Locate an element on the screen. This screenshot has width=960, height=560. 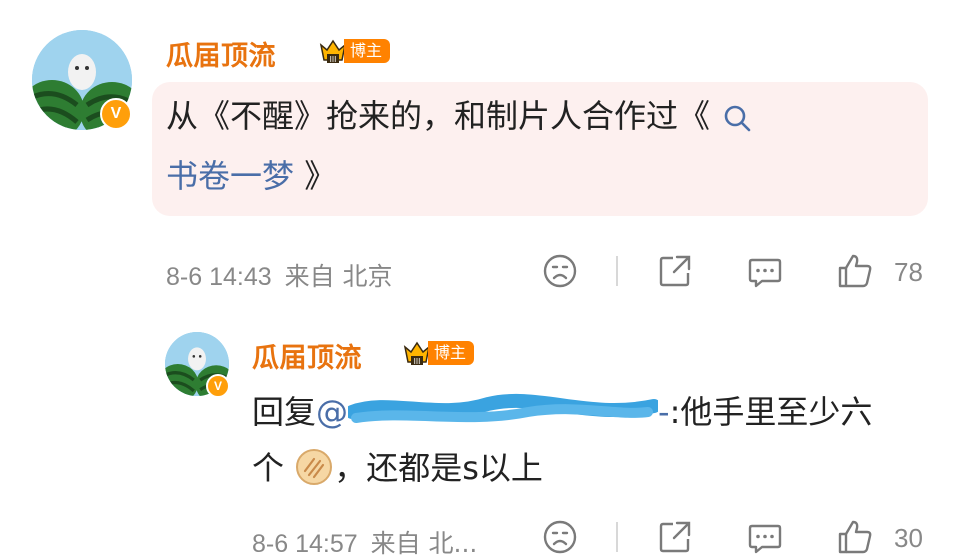
reply-blogger-badge-label: 博主 is located at coordinates (451, 353).